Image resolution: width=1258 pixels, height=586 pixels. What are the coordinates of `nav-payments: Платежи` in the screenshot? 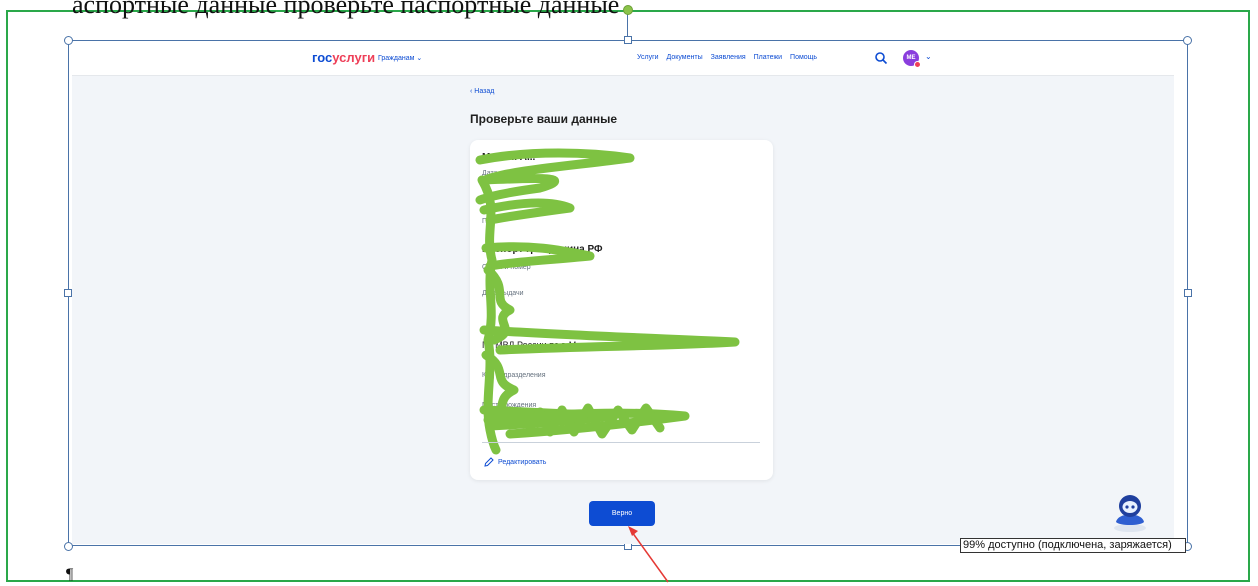 It's located at (768, 57).